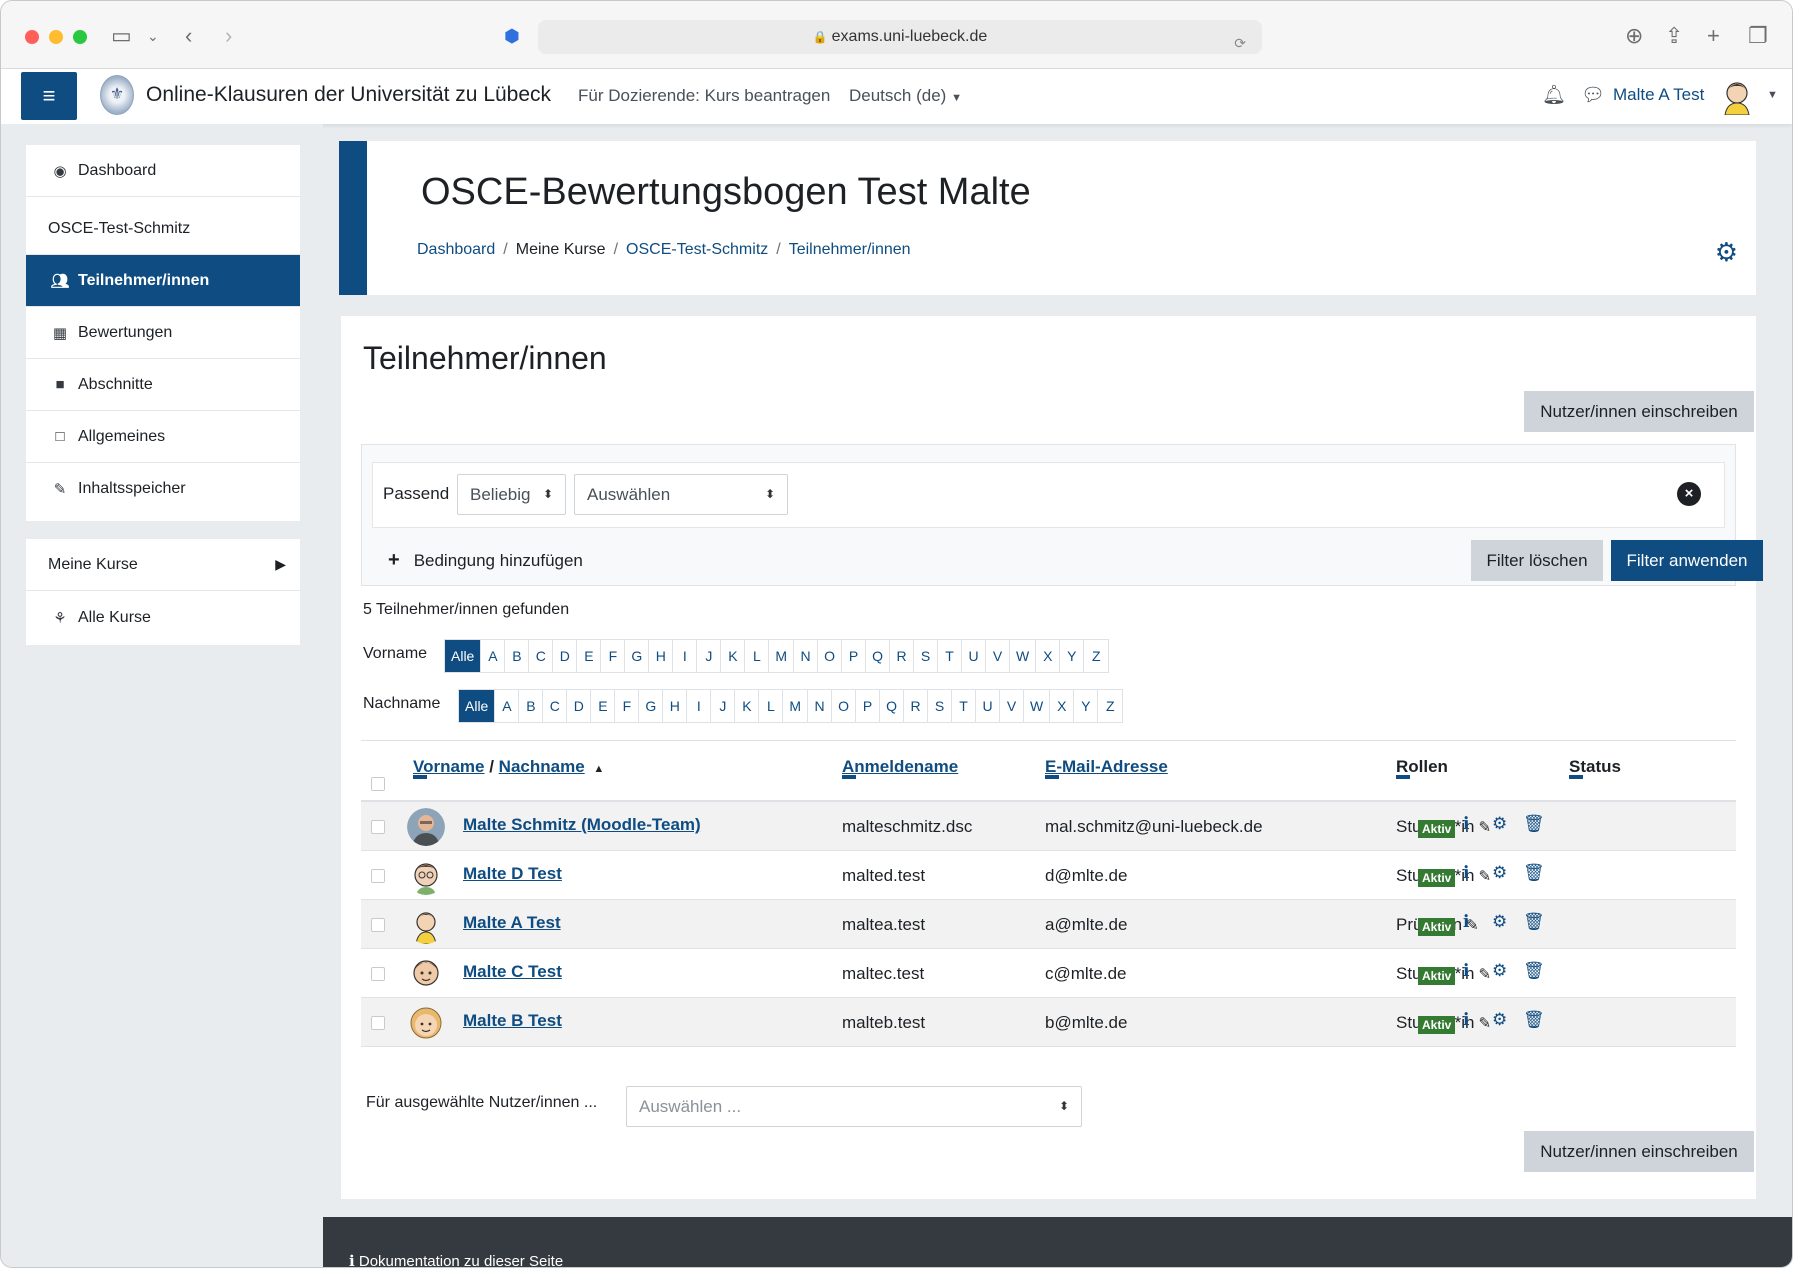  Describe the element at coordinates (830, 656) in the screenshot. I see `firstname-initial-o: O` at that location.